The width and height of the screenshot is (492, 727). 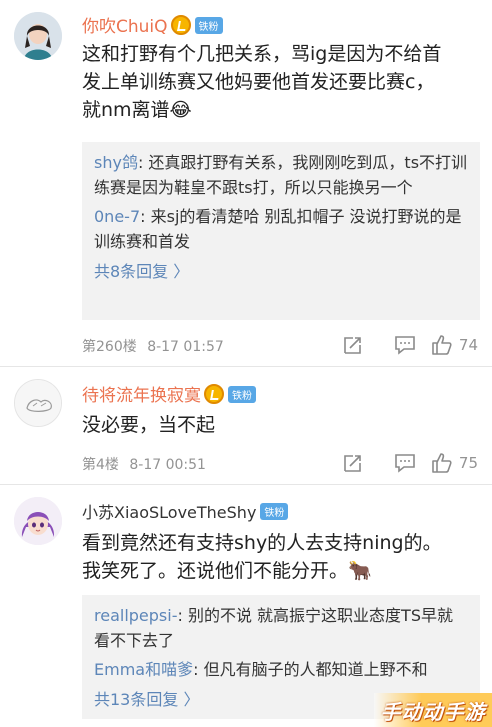 What do you see at coordinates (100, 465) in the screenshot?
I see `floor-number: 第4楼` at bounding box center [100, 465].